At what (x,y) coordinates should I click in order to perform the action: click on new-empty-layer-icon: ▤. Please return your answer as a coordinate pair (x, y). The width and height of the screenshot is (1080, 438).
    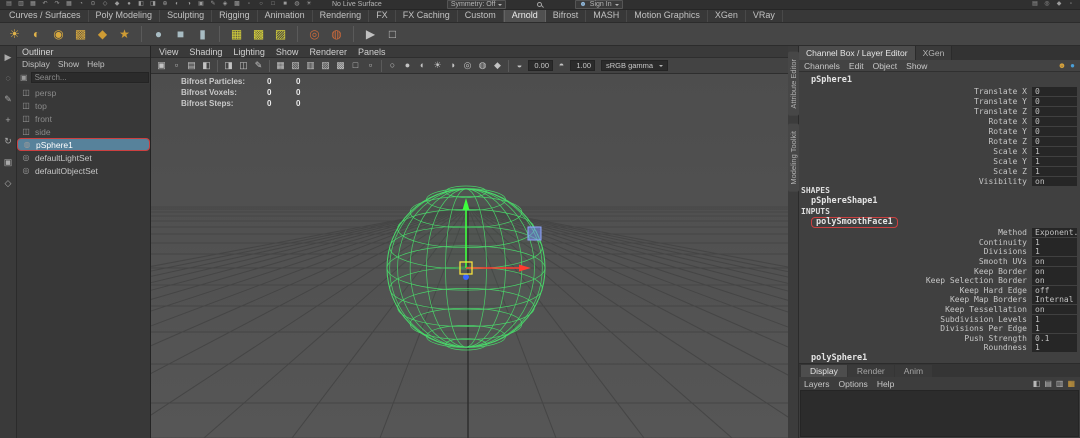
    Looking at the image, I should click on (1048, 383).